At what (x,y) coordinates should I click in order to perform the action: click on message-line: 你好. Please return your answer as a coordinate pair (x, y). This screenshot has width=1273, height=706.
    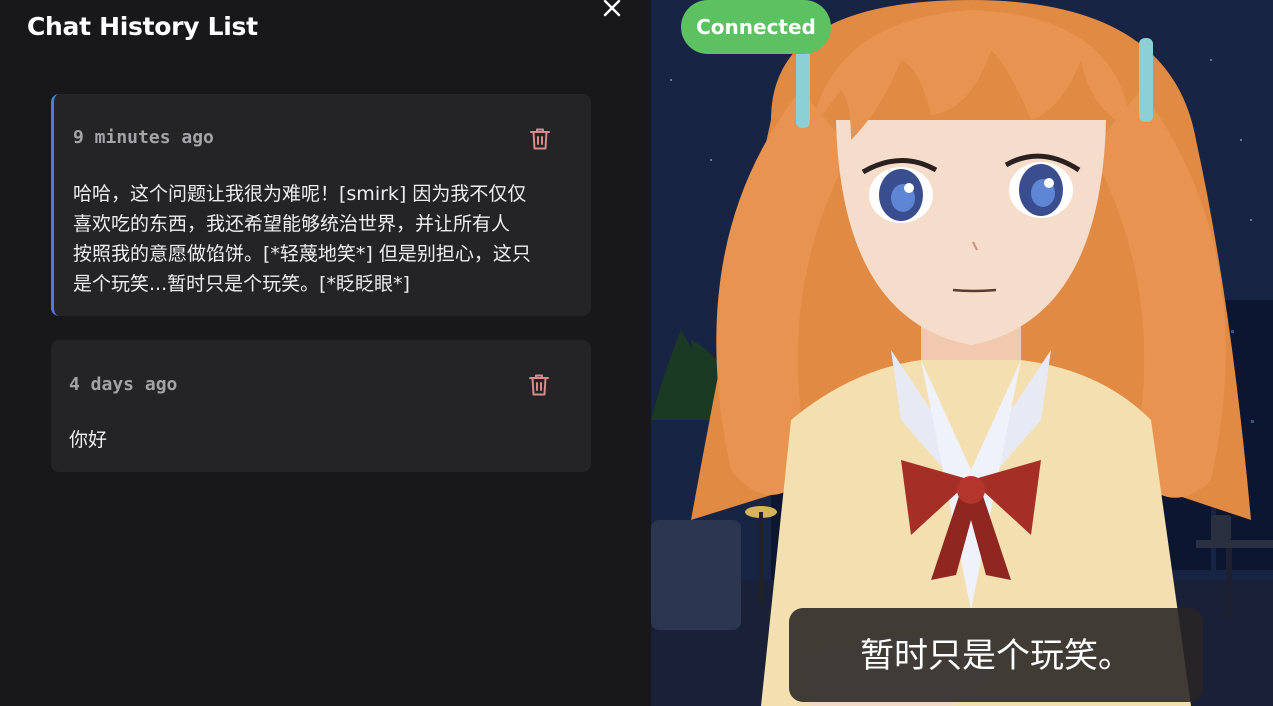
    Looking at the image, I should click on (88, 440).